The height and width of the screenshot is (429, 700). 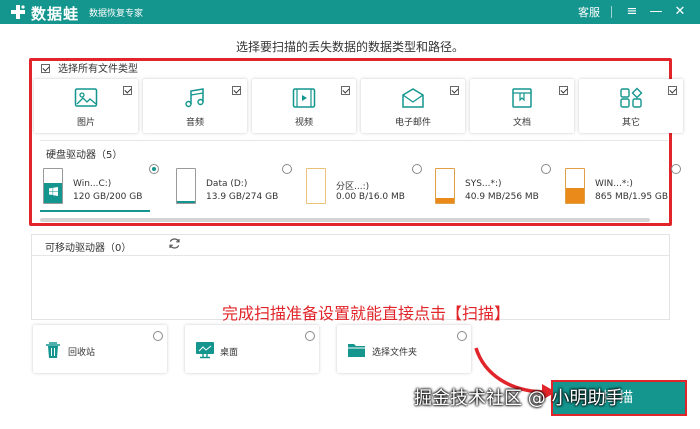 What do you see at coordinates (630, 123) in the screenshot?
I see `file-type-label: 其它` at bounding box center [630, 123].